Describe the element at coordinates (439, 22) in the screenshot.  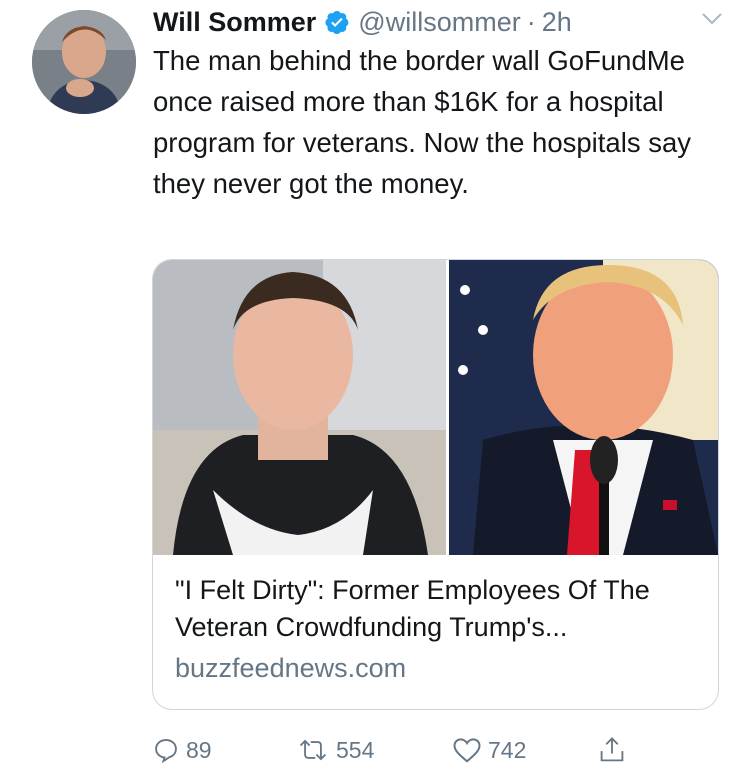
I see `handle: @willsommer` at that location.